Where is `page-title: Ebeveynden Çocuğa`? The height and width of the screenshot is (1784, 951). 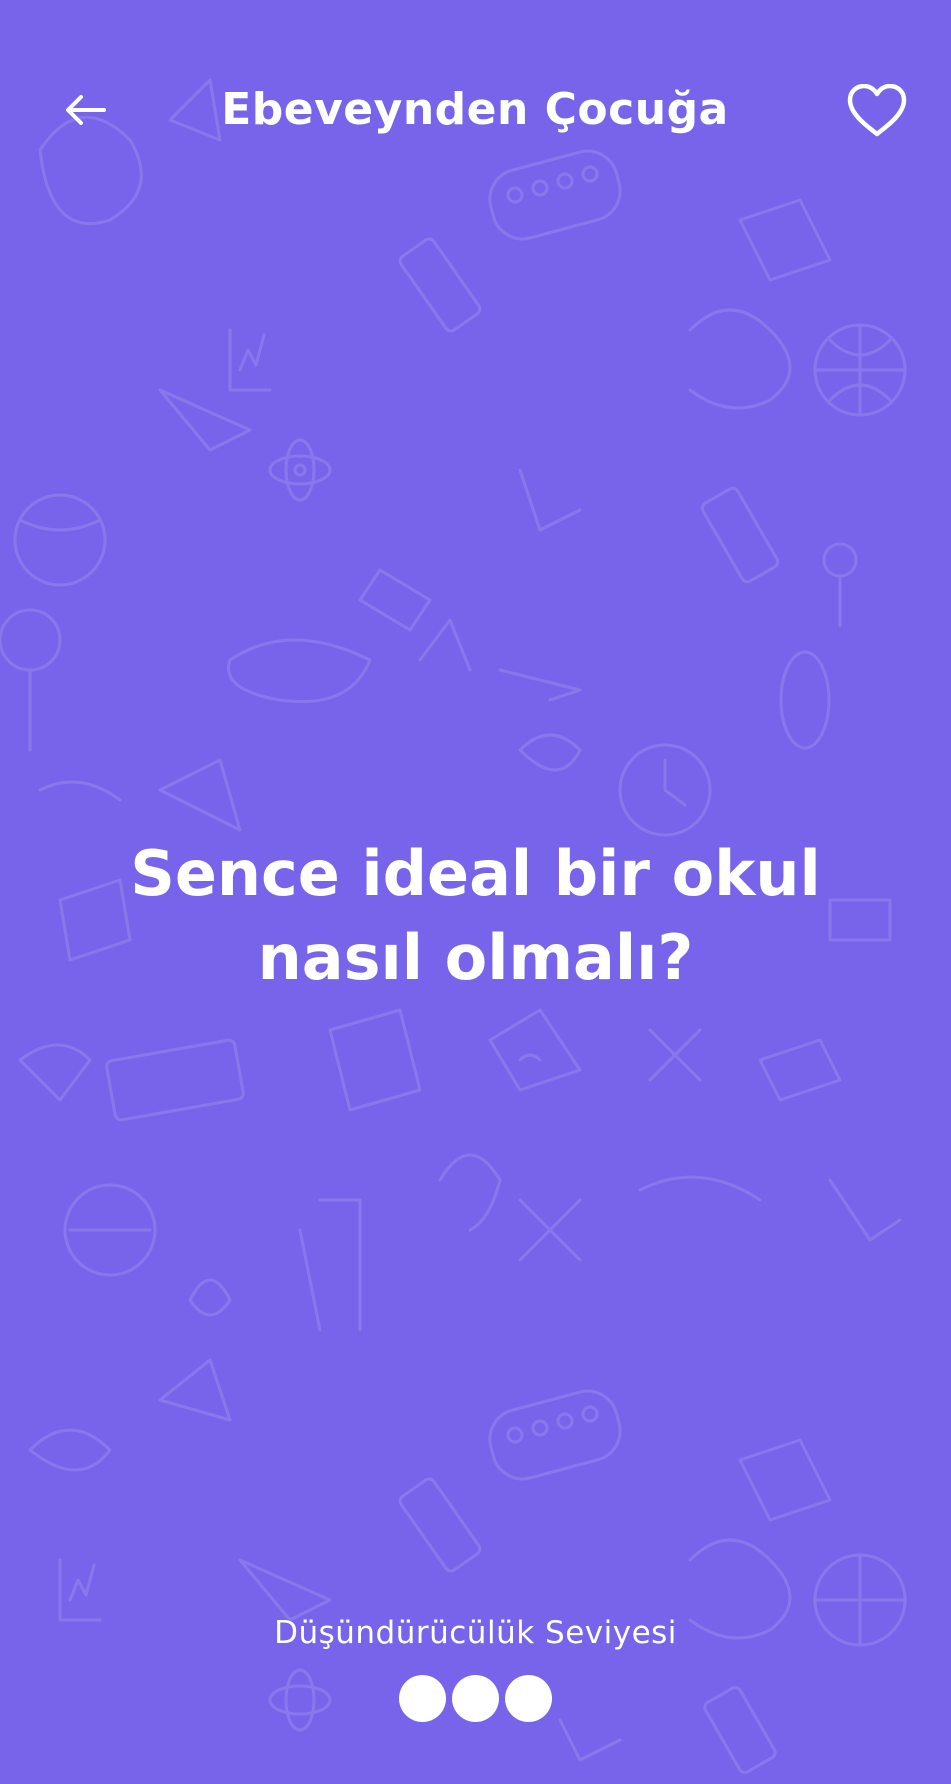
page-title: Ebeveynden Çocuğa is located at coordinates (475, 109).